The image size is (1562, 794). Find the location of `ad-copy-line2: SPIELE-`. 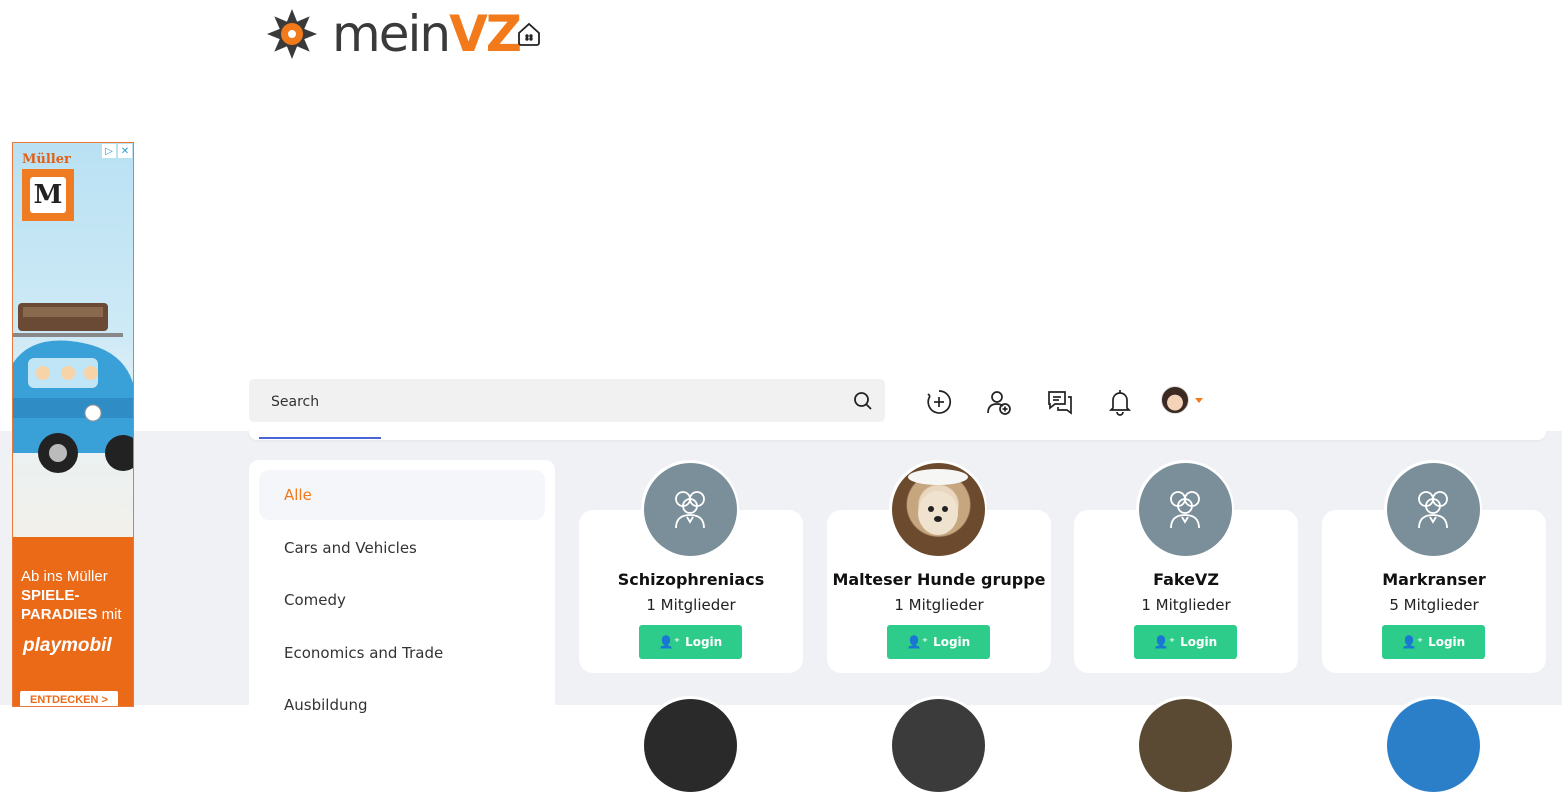

ad-copy-line2: SPIELE- is located at coordinates (50, 595).